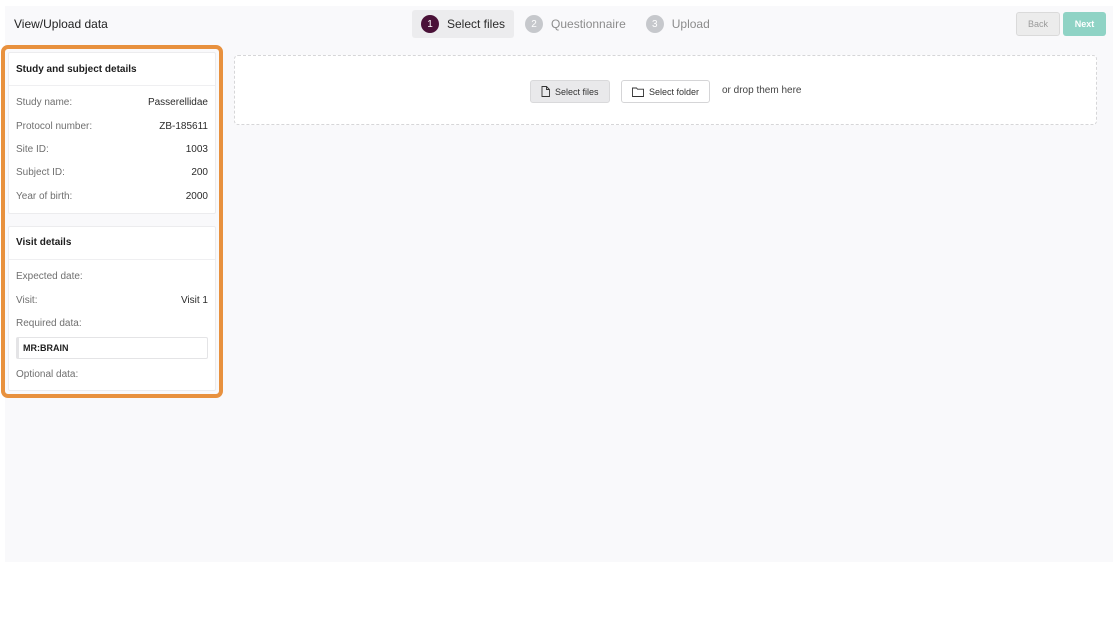  I want to click on select-files-button: Select files, so click(570, 91).